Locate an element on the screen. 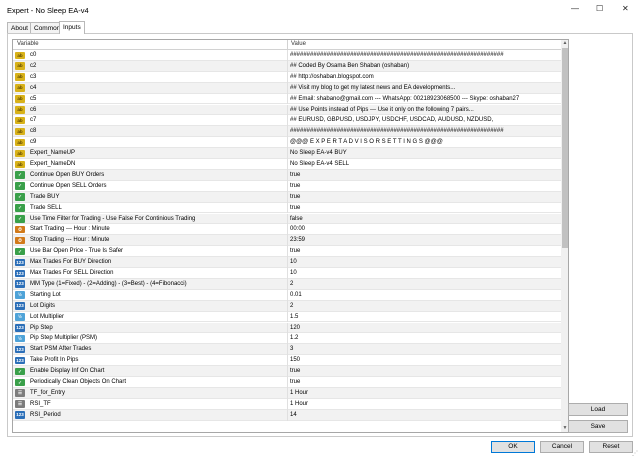  table-row: ☰ RSI_TF 1 Hour is located at coordinates (287, 404).